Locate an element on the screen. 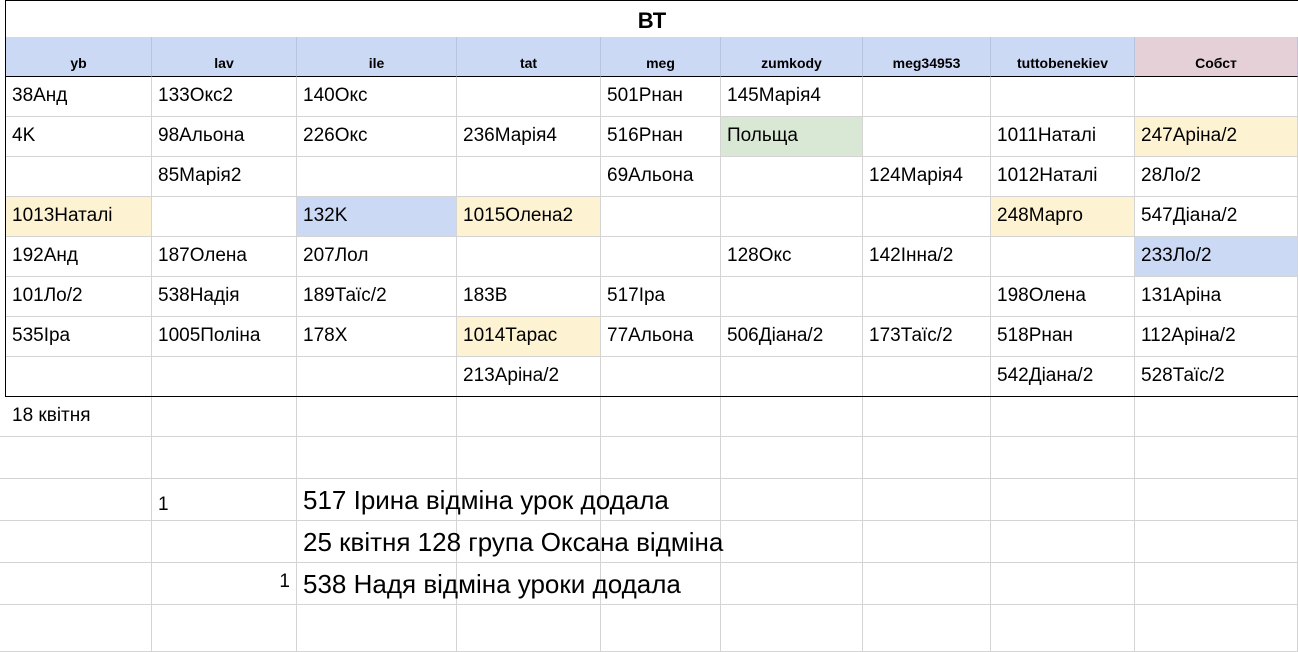 The width and height of the screenshot is (1298, 652). grid-cell: 226Окс is located at coordinates (377, 137).